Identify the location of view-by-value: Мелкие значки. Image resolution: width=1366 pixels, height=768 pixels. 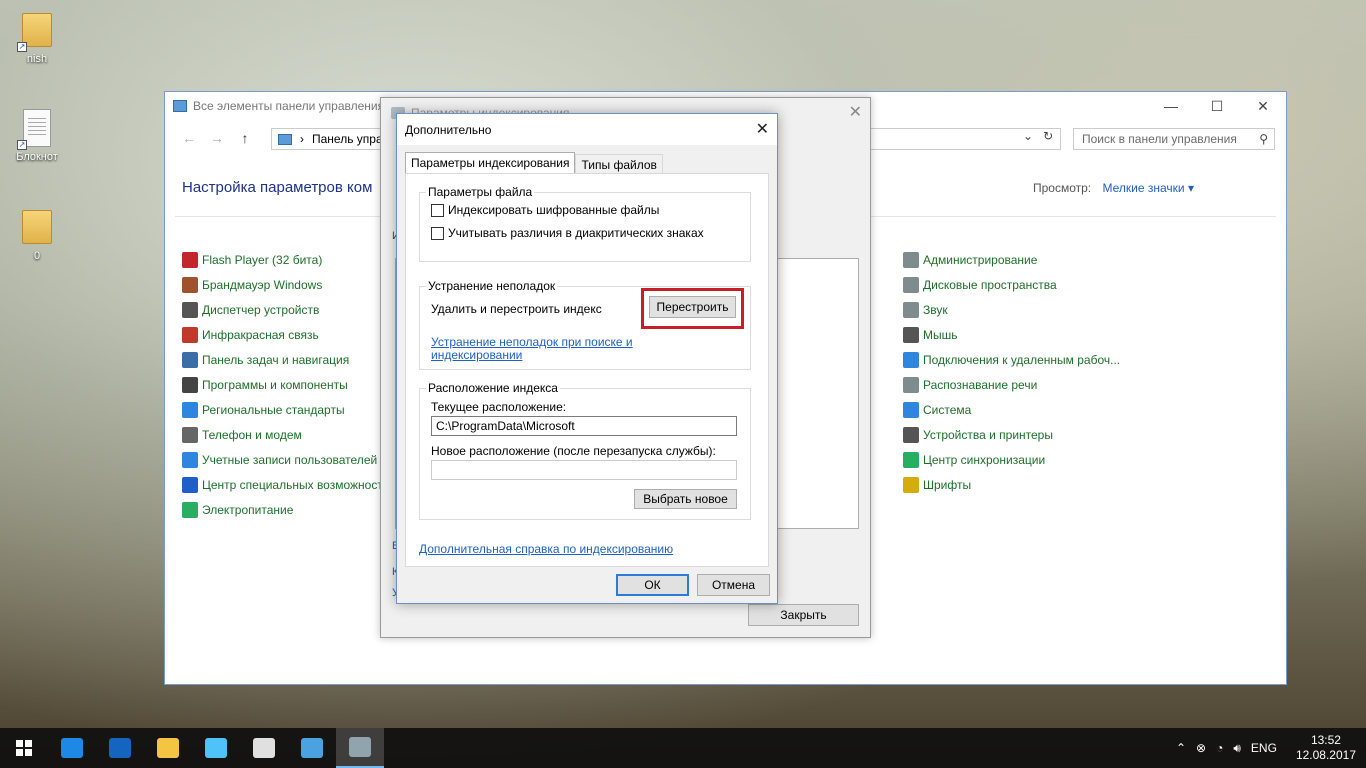
(1143, 188).